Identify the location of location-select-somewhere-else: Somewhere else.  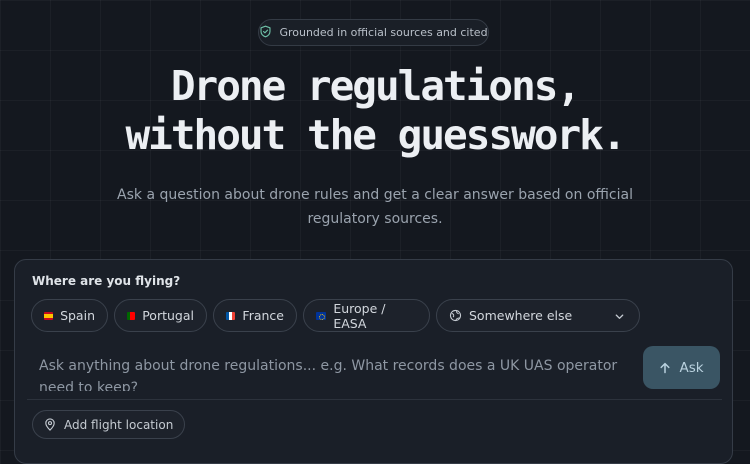
(538, 315).